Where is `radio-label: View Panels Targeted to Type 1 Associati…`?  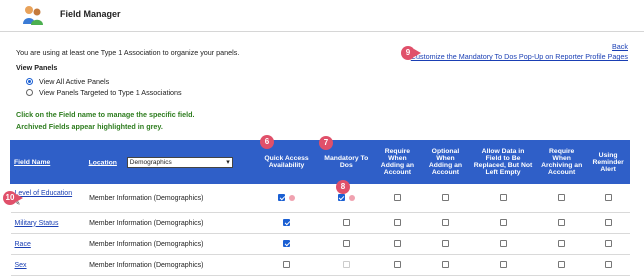
radio-label: View Panels Targeted to Type 1 Associati… is located at coordinates (110, 92).